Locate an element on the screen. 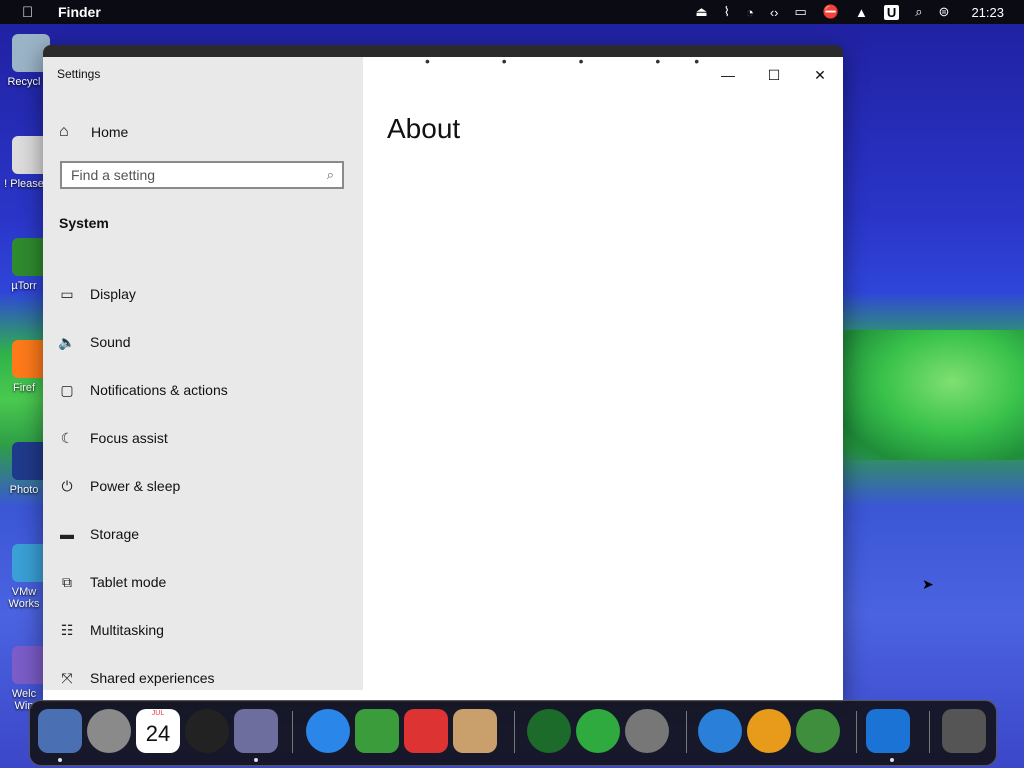 This screenshot has width=1024, height=768. dock-calendar-icon: JUL 24 is located at coordinates (158, 731).